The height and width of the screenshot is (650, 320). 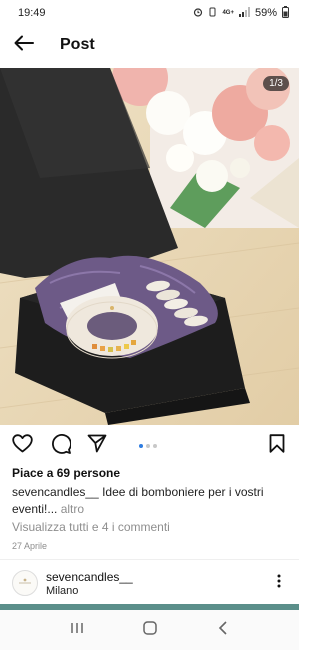 I want to click on brand-logo-icon, so click(x=25, y=583).